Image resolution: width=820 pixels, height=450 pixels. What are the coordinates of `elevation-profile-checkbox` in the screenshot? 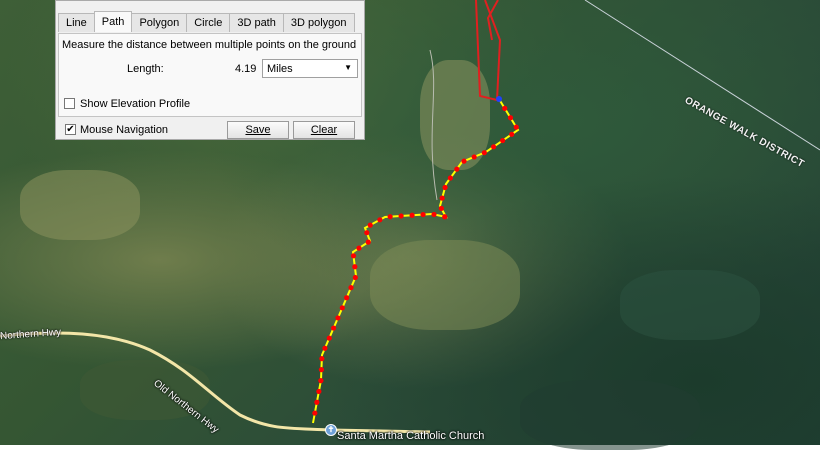 It's located at (69, 103).